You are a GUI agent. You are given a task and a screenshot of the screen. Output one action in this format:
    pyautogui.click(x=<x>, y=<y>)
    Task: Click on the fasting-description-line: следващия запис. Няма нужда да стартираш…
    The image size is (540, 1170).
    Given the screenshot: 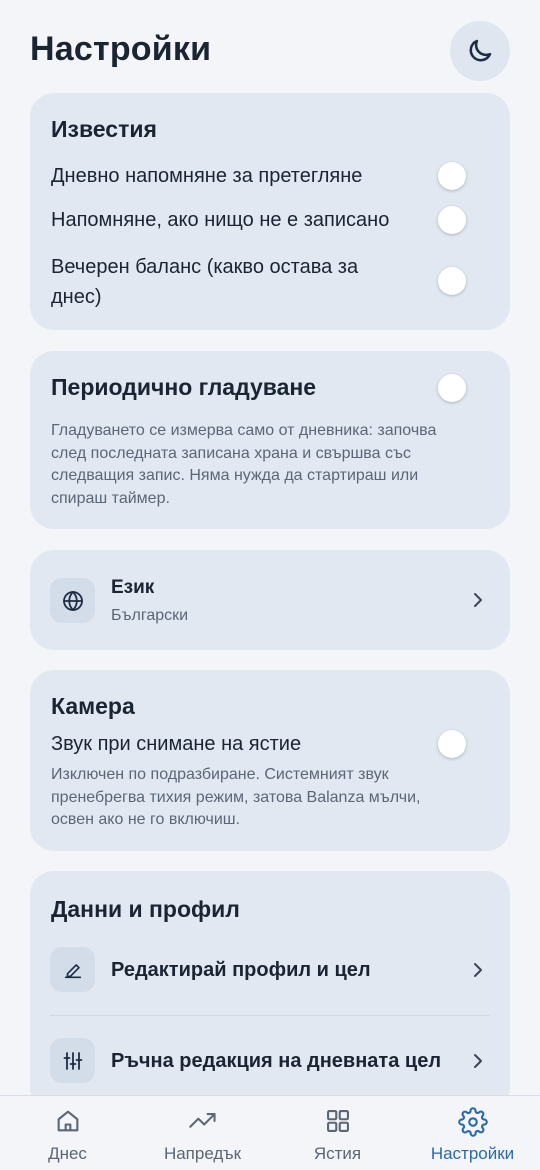 What is the action you would take?
    pyautogui.click(x=235, y=475)
    